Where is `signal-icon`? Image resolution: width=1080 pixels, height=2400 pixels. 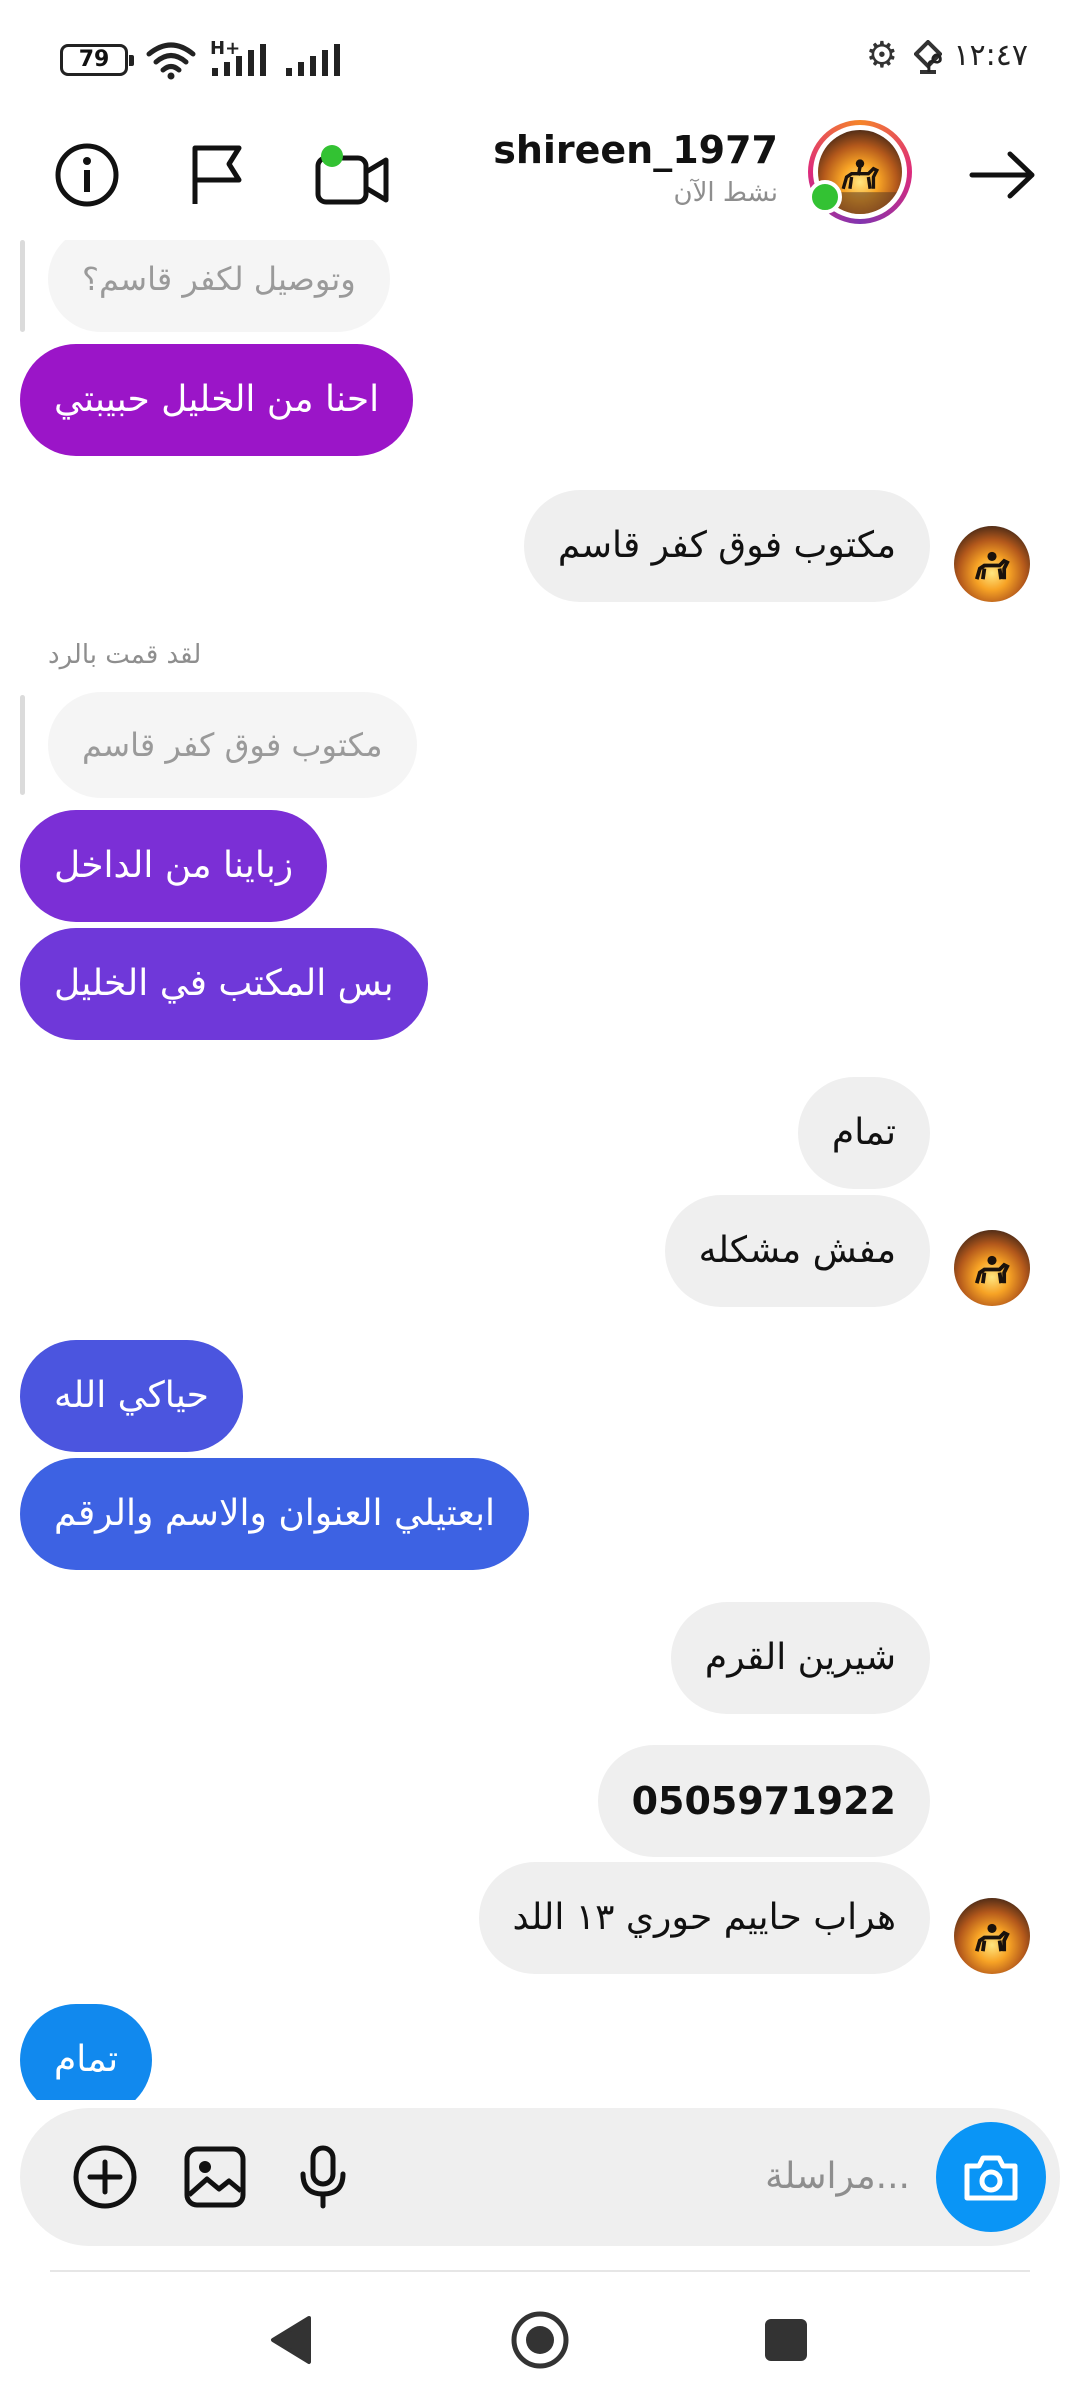 signal-icon is located at coordinates (239, 60).